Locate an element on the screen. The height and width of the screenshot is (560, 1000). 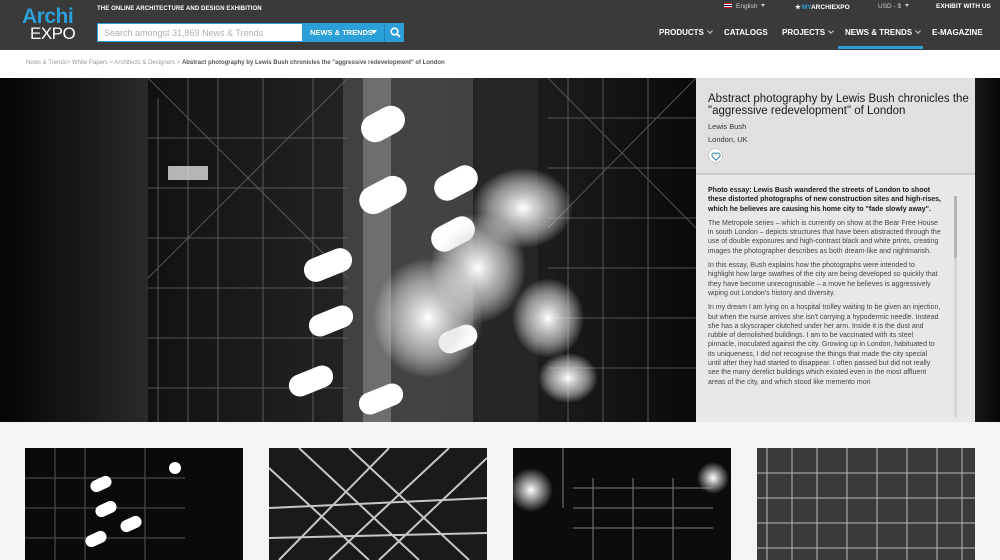
language-label: English is located at coordinates (747, 6).